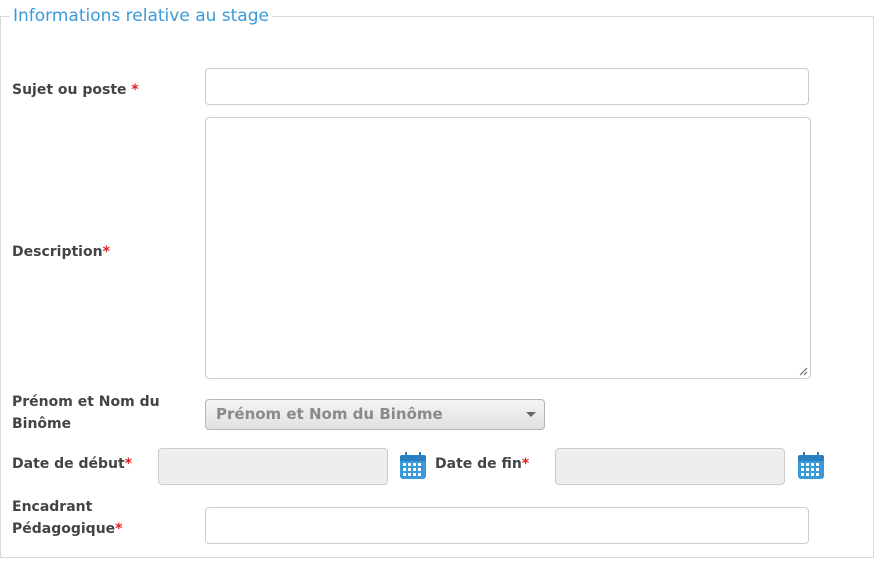  Describe the element at coordinates (67, 518) in the screenshot. I see `supervisor-label: Encadrant Pédagogique*` at that location.